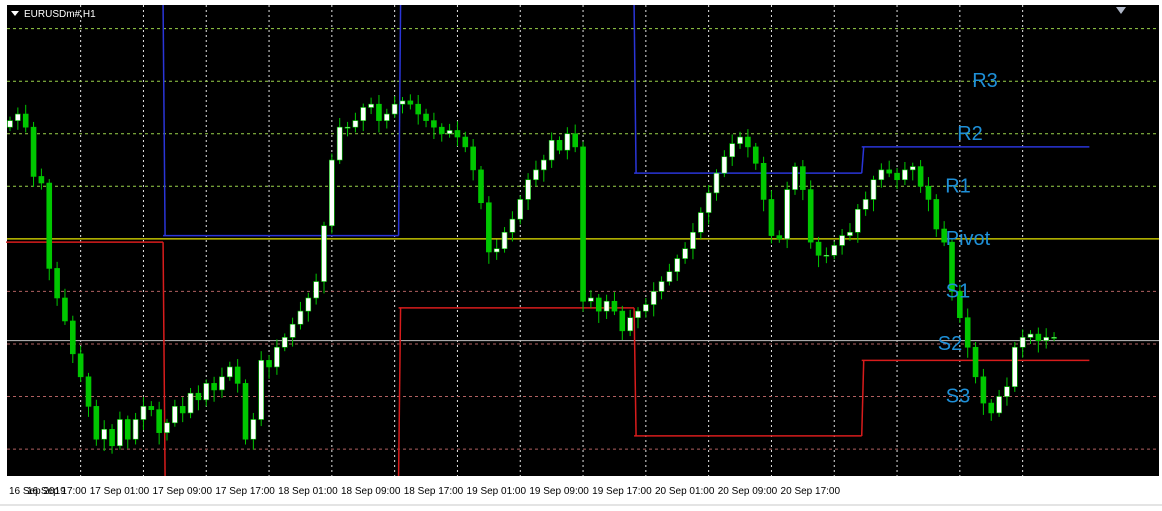  What do you see at coordinates (308, 491) in the screenshot?
I see `x-tick-label: 18 Sep 01:00` at bounding box center [308, 491].